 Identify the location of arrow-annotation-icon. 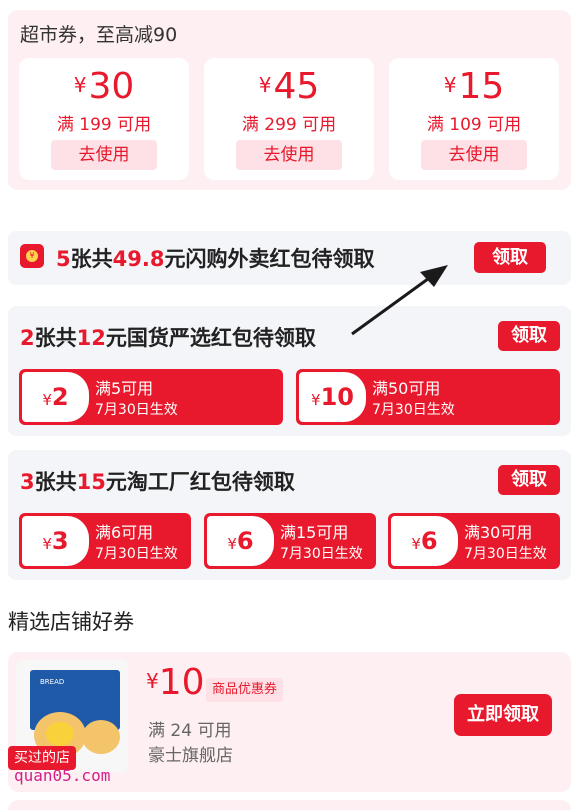
(399, 300).